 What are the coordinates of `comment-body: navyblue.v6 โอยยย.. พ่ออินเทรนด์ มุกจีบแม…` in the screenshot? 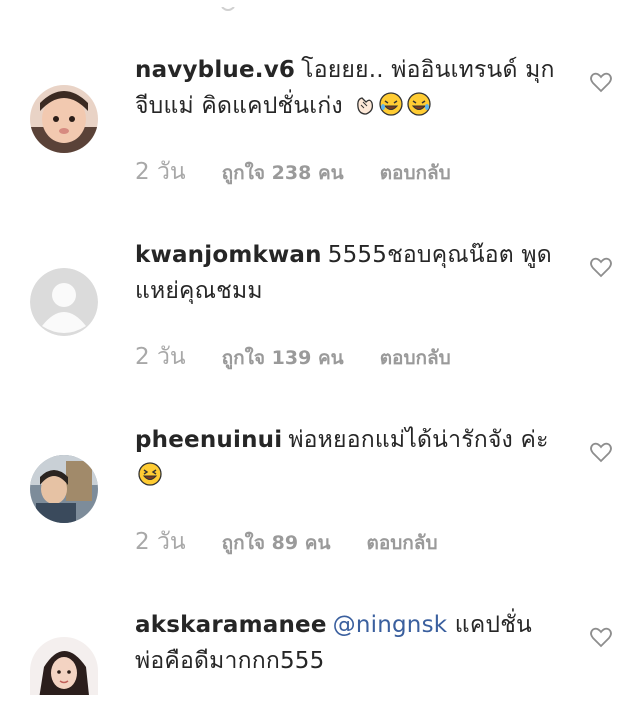 It's located at (350, 90).